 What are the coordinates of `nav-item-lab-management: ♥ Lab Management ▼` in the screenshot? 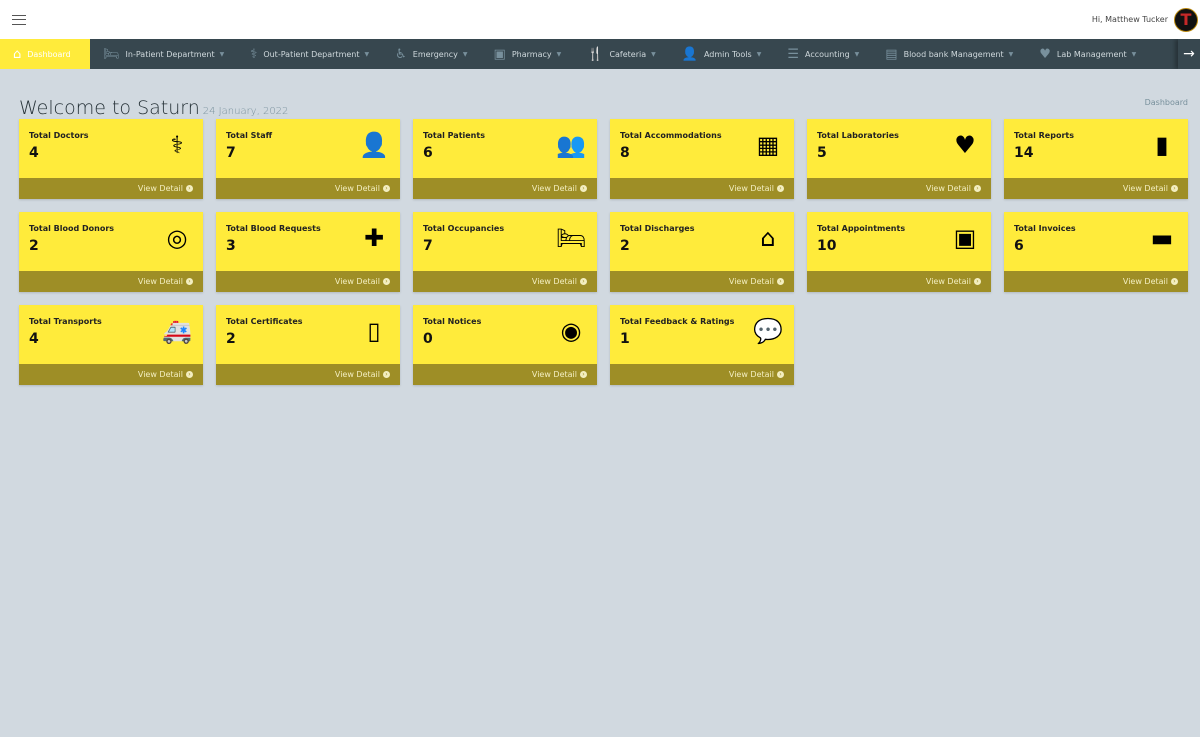 It's located at (1087, 54).